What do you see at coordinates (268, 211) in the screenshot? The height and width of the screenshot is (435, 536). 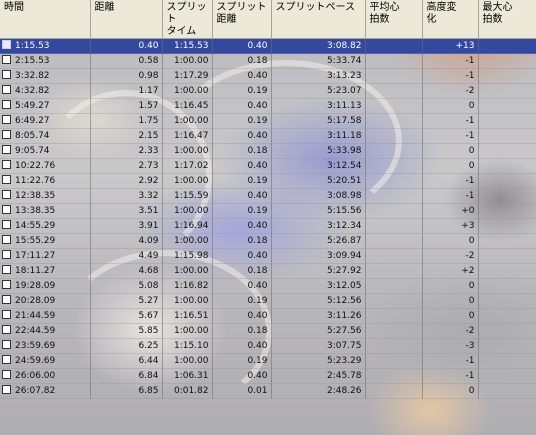 I see `table-row: 13:38.35 3.51 1:00.00 0.19 5:15.56 +0` at bounding box center [268, 211].